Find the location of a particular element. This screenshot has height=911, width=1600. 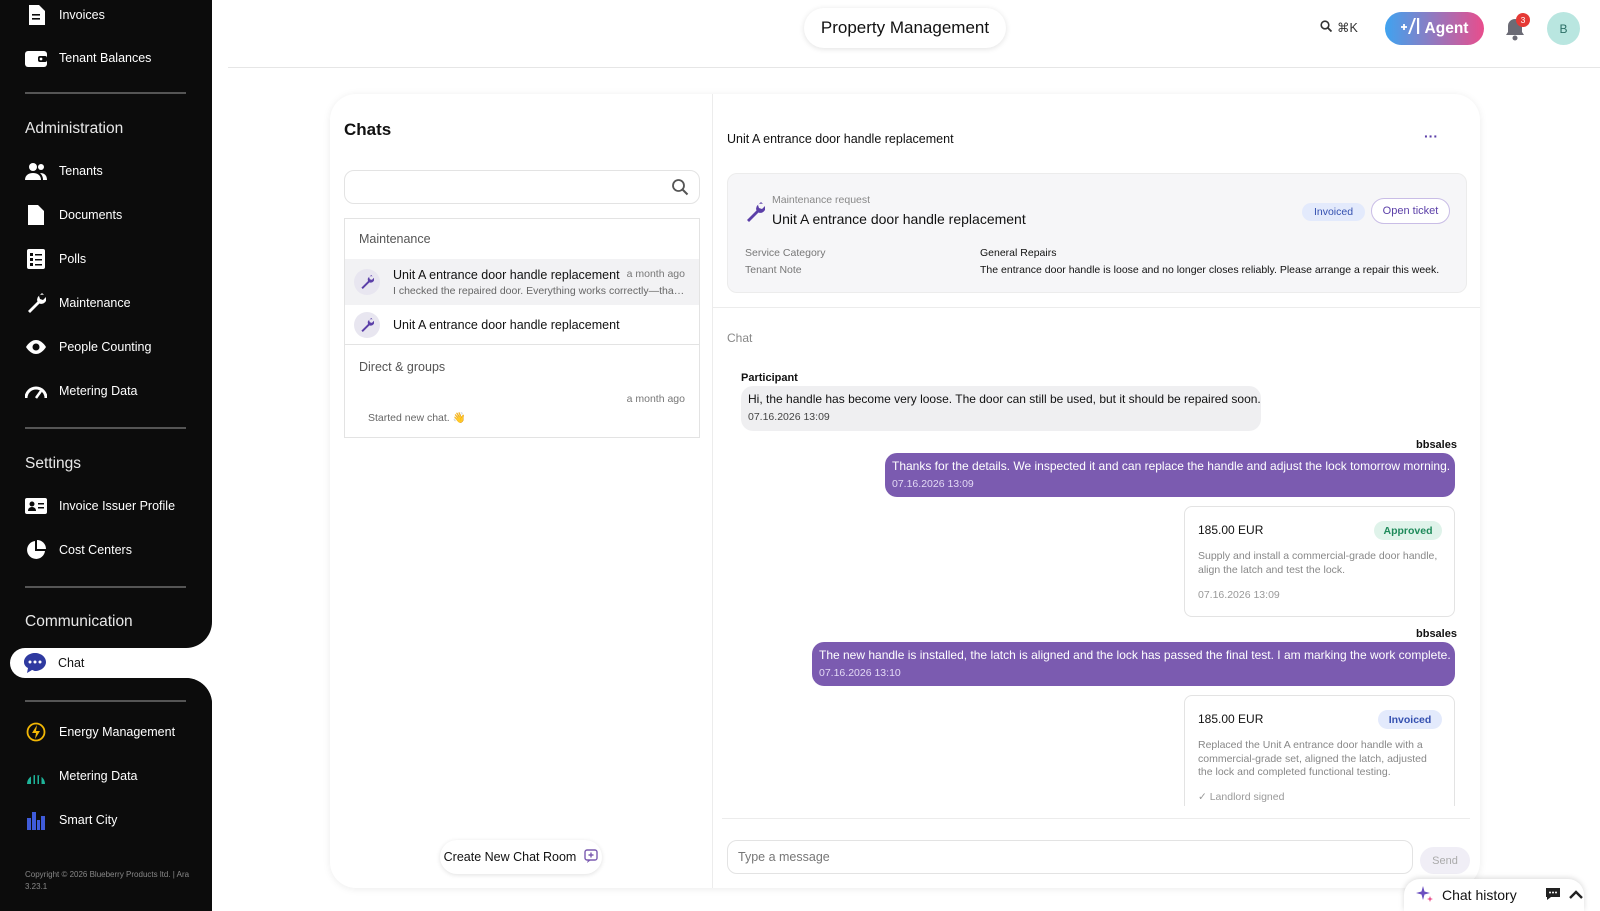

message-time: 07.16.2026 13:10 is located at coordinates (860, 673).